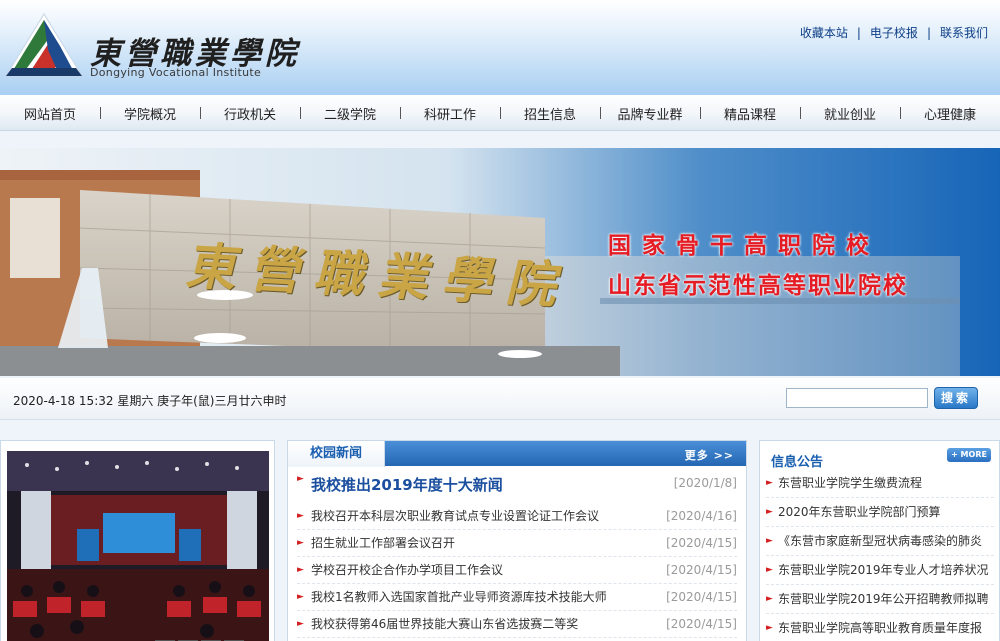 Image resolution: width=1000 pixels, height=641 pixels. Describe the element at coordinates (150, 113) in the screenshot. I see `nav-item-about: 学院概况` at that location.